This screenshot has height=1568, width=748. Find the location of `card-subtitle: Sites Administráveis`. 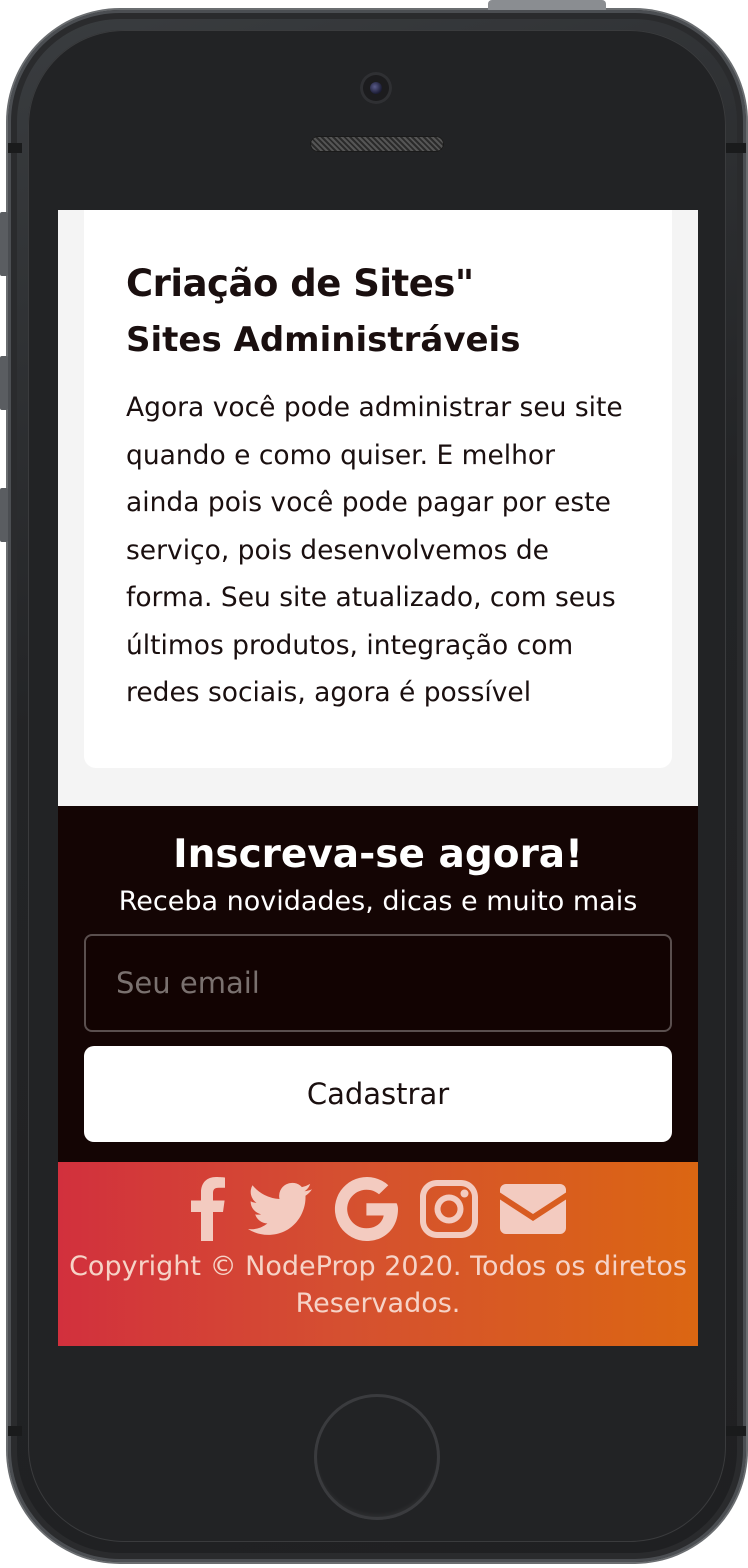

card-subtitle: Sites Administráveis is located at coordinates (323, 340).